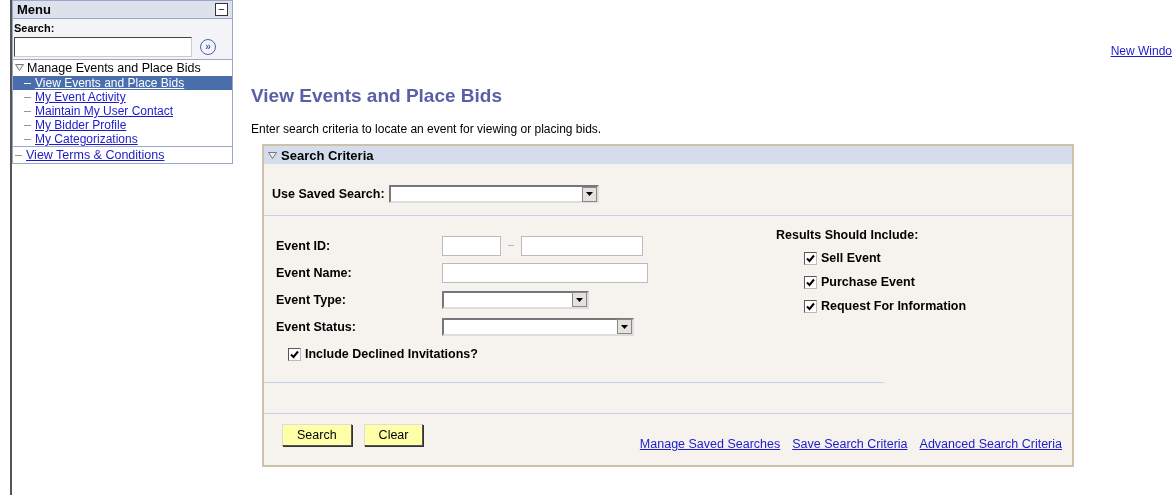 This screenshot has height=495, width=1172. I want to click on checkbox-label: Request For Information, so click(894, 306).